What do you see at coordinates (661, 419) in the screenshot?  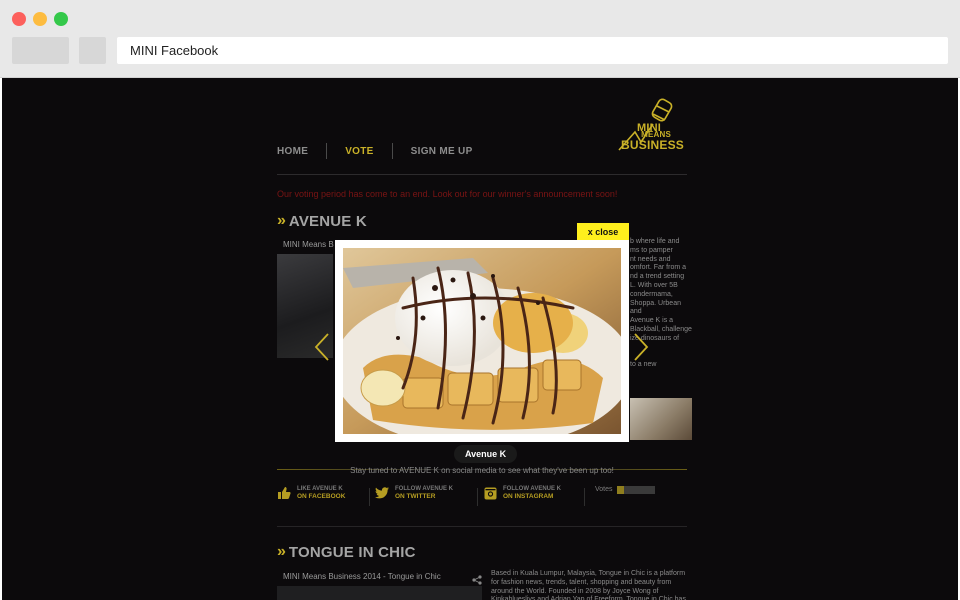 I see `gallery-thumbnail` at bounding box center [661, 419].